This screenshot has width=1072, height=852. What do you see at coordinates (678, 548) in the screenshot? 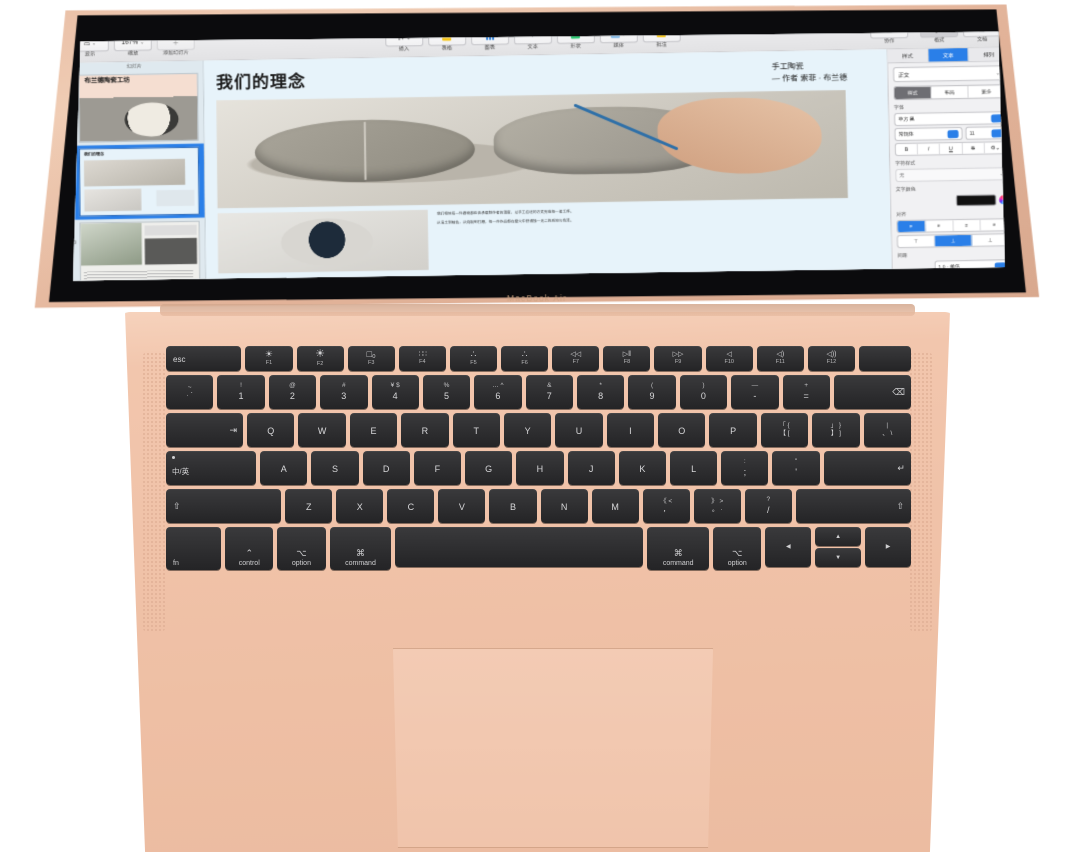
I see `key-command-right: ⌘ command` at bounding box center [678, 548].